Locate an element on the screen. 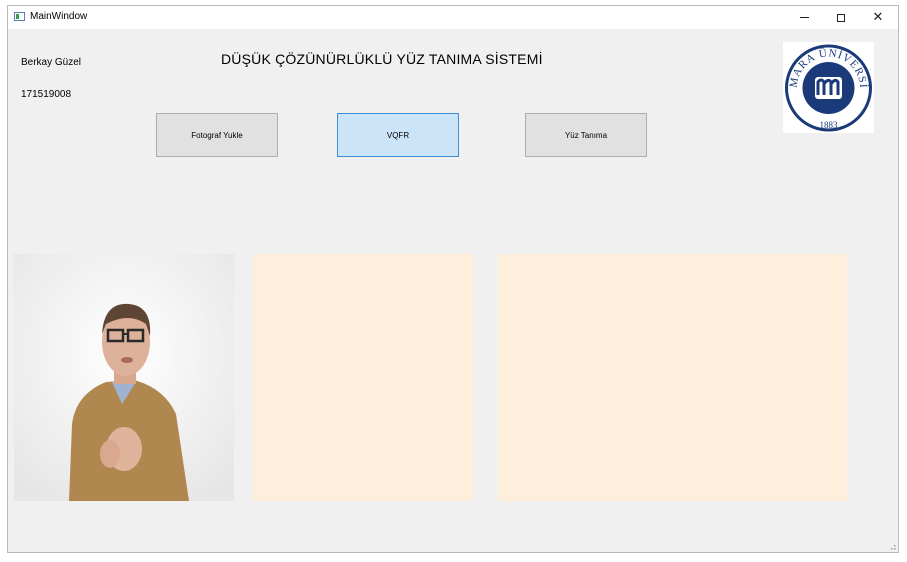  university-logo: MARMARA ÜNİVERSİTESİ 1883 is located at coordinates (826, 83).